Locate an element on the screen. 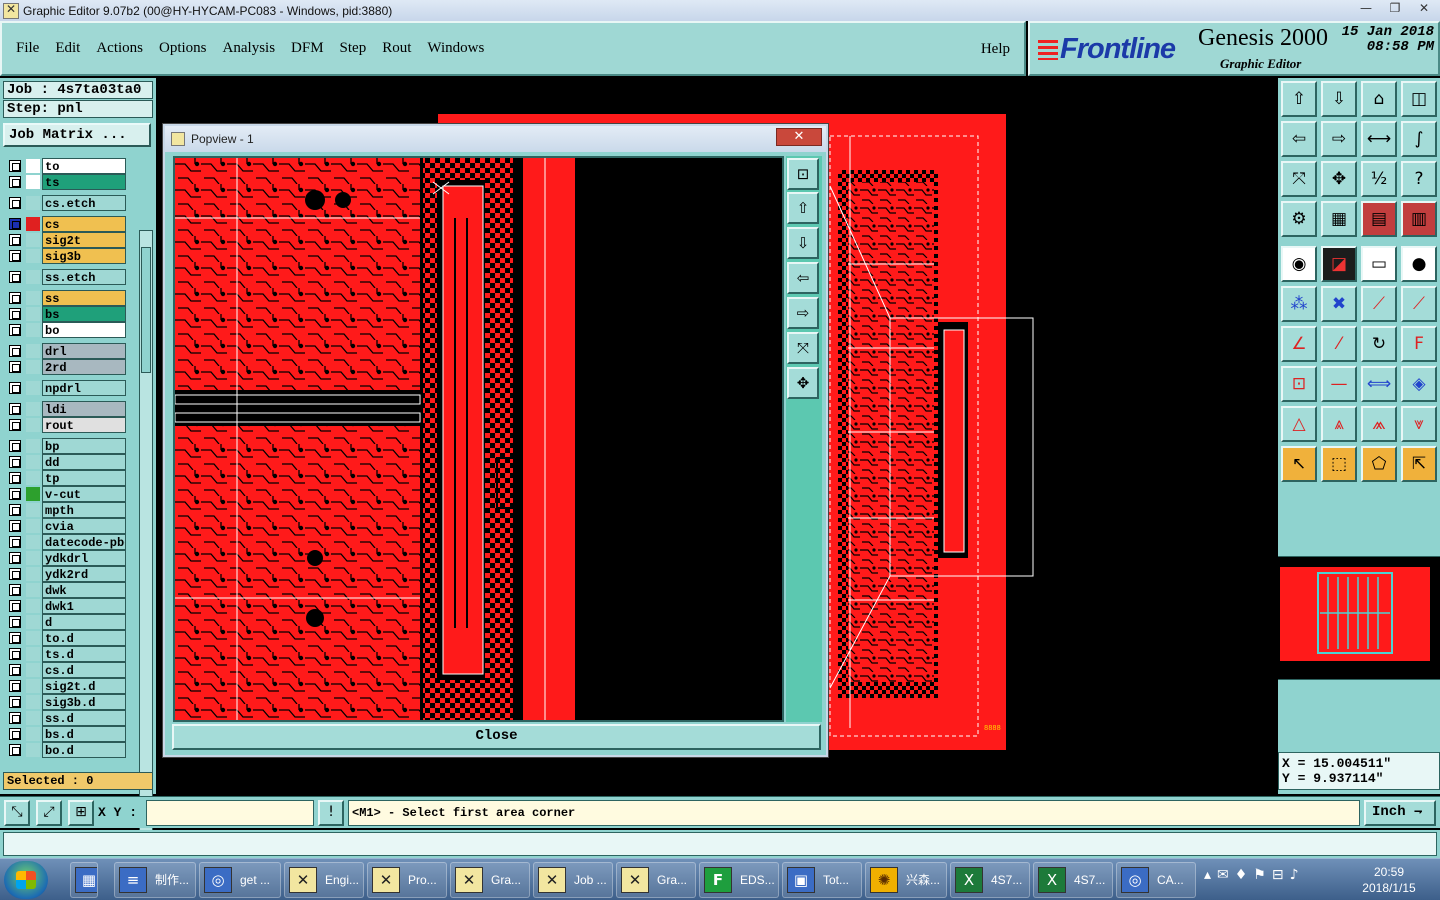 The image size is (1440, 900). menu-rout: Rout is located at coordinates (396, 48).